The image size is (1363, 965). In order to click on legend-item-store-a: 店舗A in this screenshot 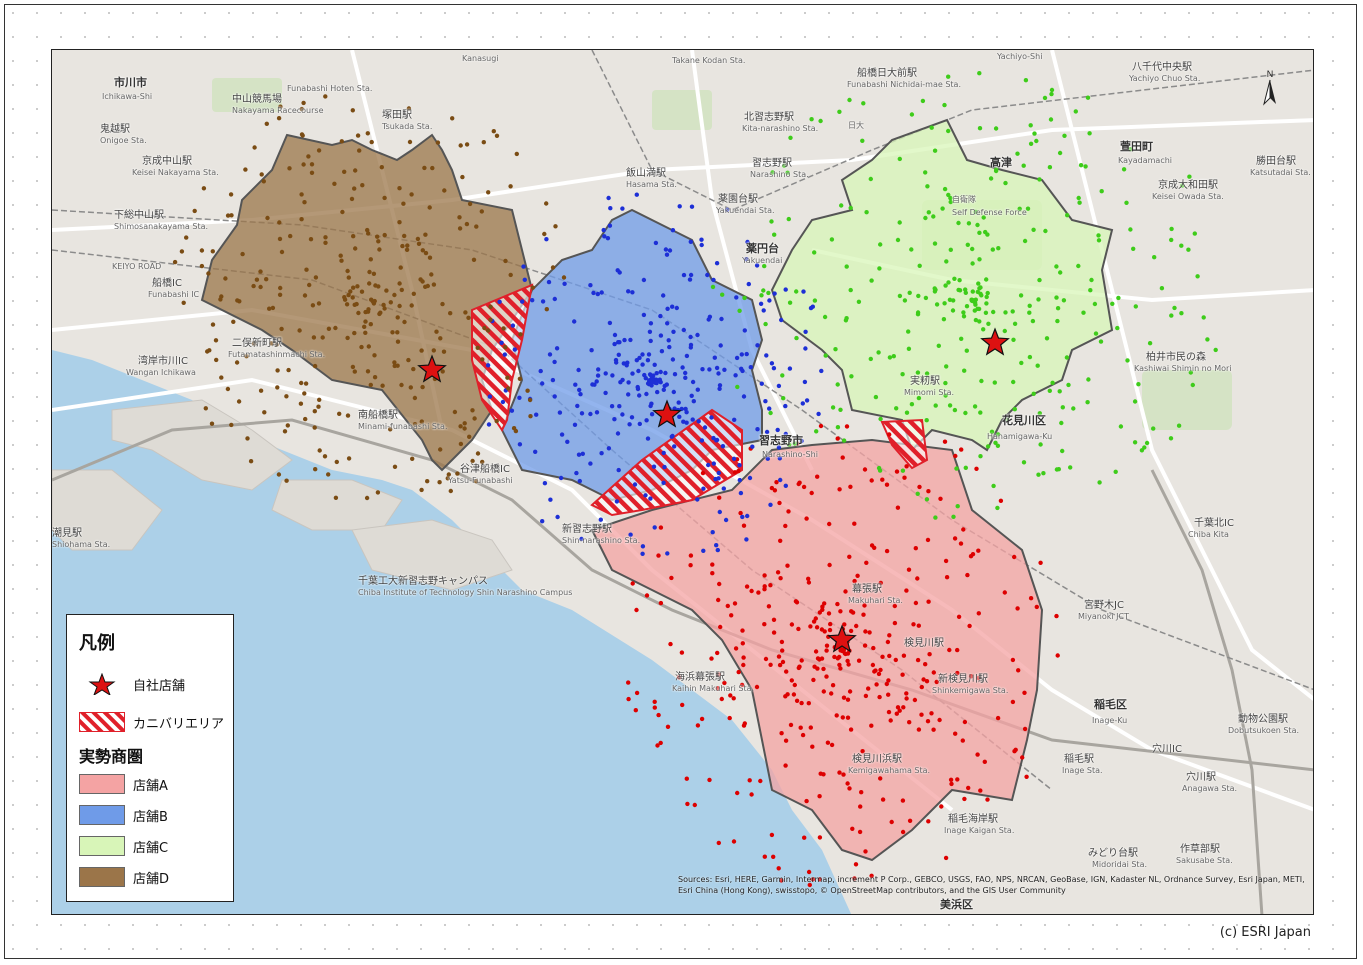, I will do `click(123, 784)`.